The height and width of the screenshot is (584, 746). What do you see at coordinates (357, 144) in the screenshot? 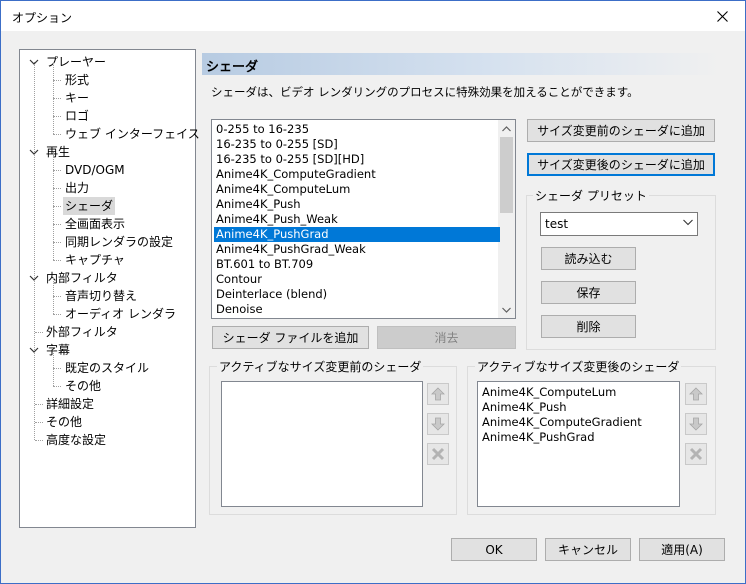
I see `shader-list-item: 16-235 to 0-255 [SD]` at bounding box center [357, 144].